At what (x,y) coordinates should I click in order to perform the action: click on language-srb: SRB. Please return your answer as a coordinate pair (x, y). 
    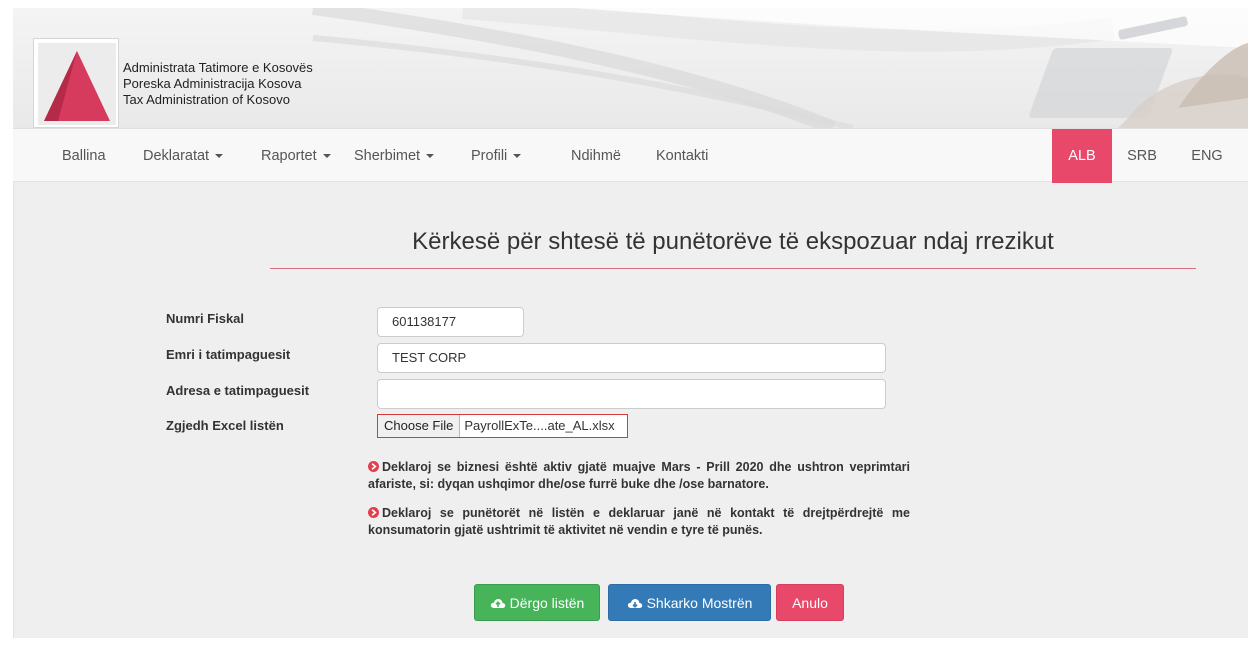
    Looking at the image, I should click on (1142, 156).